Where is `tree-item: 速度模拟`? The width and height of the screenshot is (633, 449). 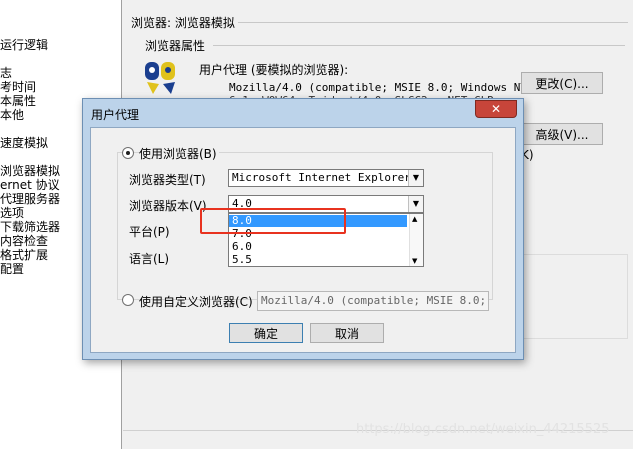
tree-item: 速度模拟 is located at coordinates (24, 143).